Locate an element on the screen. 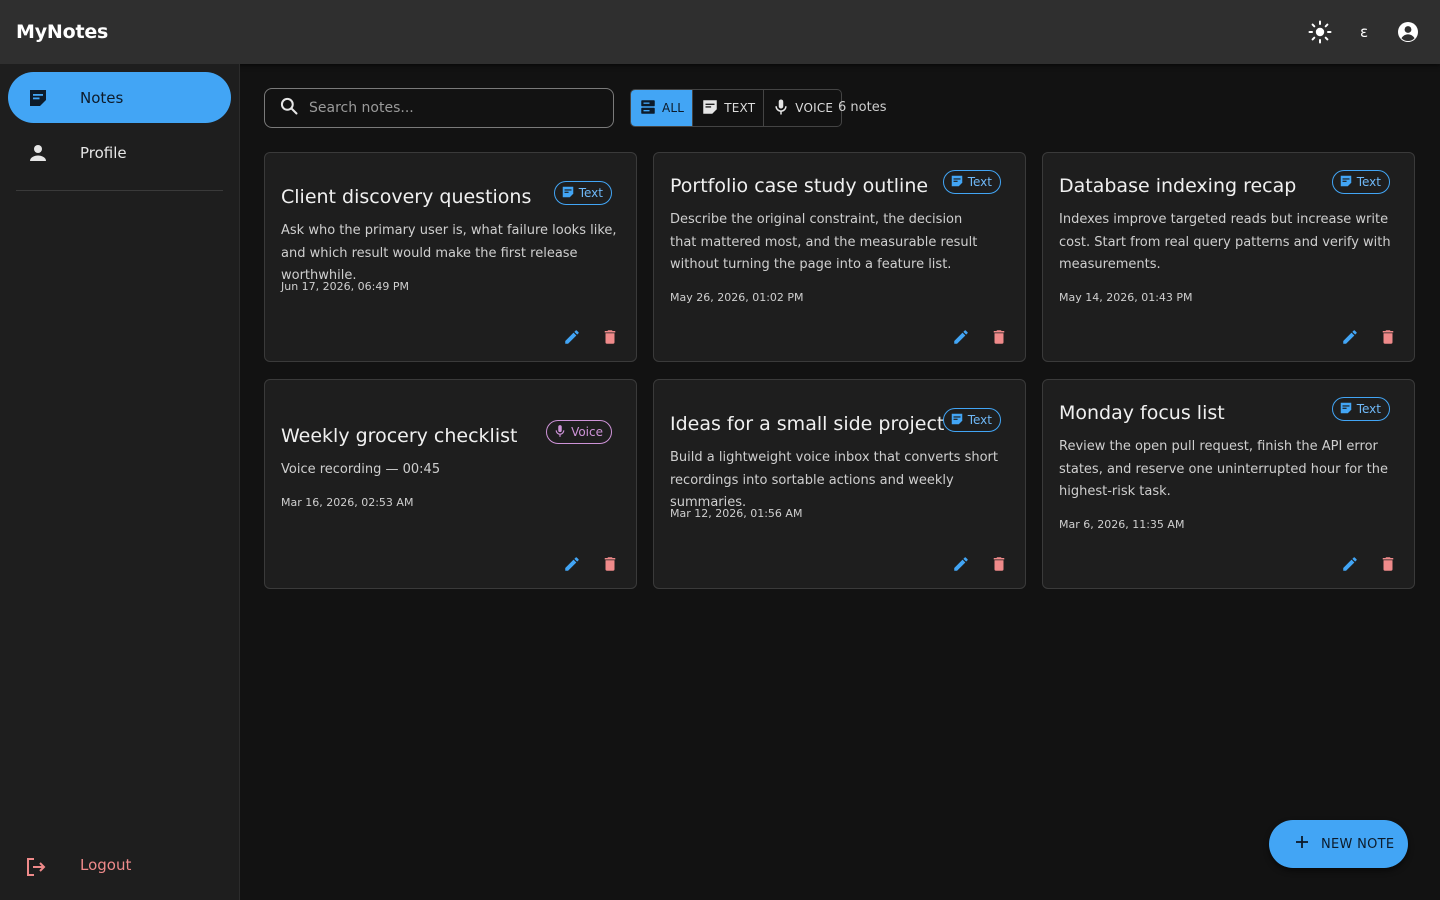 This screenshot has height=900, width=1440. app-bar-actions: ε is located at coordinates (1366, 32).